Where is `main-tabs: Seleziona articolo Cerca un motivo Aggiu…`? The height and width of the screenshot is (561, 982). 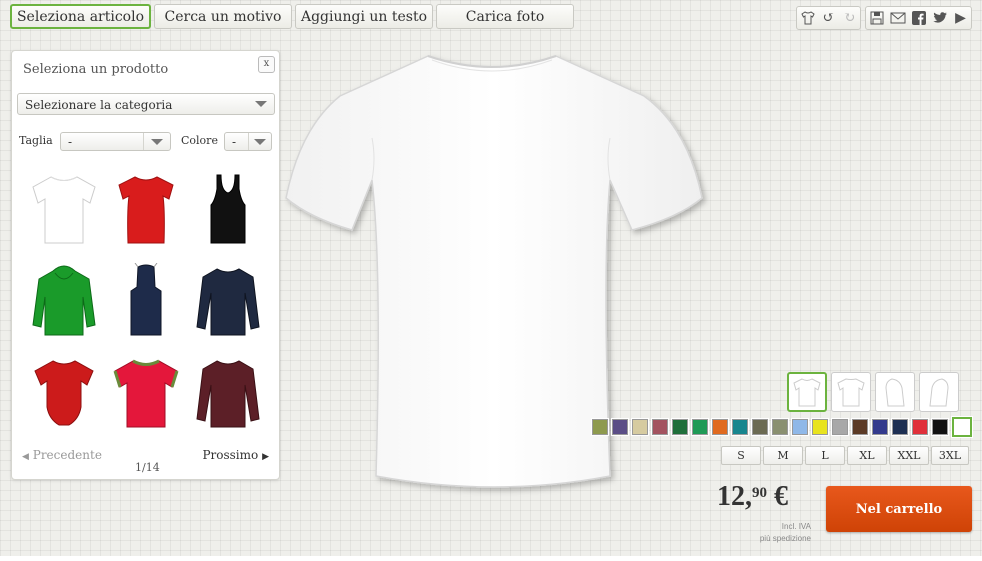
main-tabs: Seleziona articolo Cerca un motivo Aggiu… is located at coordinates (292, 16).